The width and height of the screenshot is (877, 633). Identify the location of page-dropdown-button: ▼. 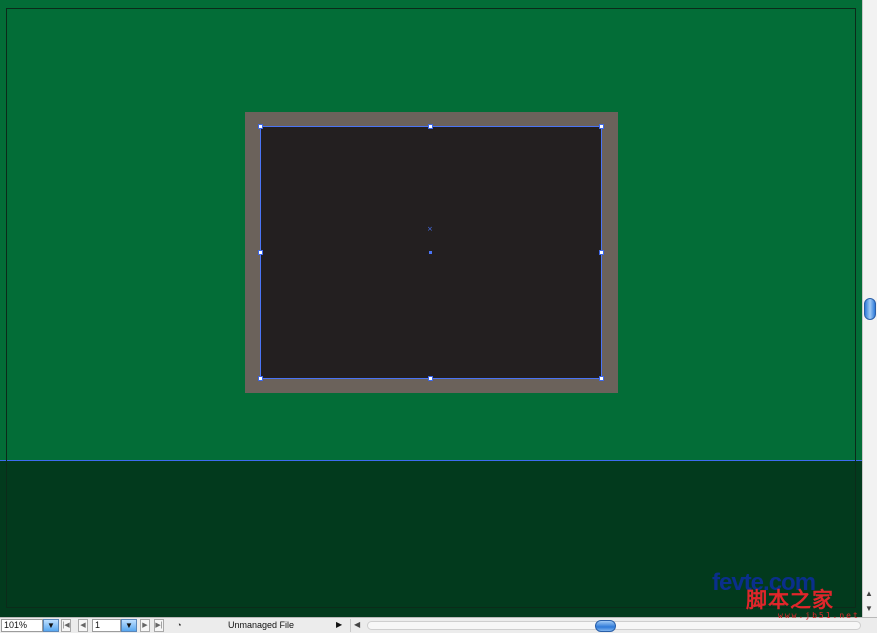
(129, 625).